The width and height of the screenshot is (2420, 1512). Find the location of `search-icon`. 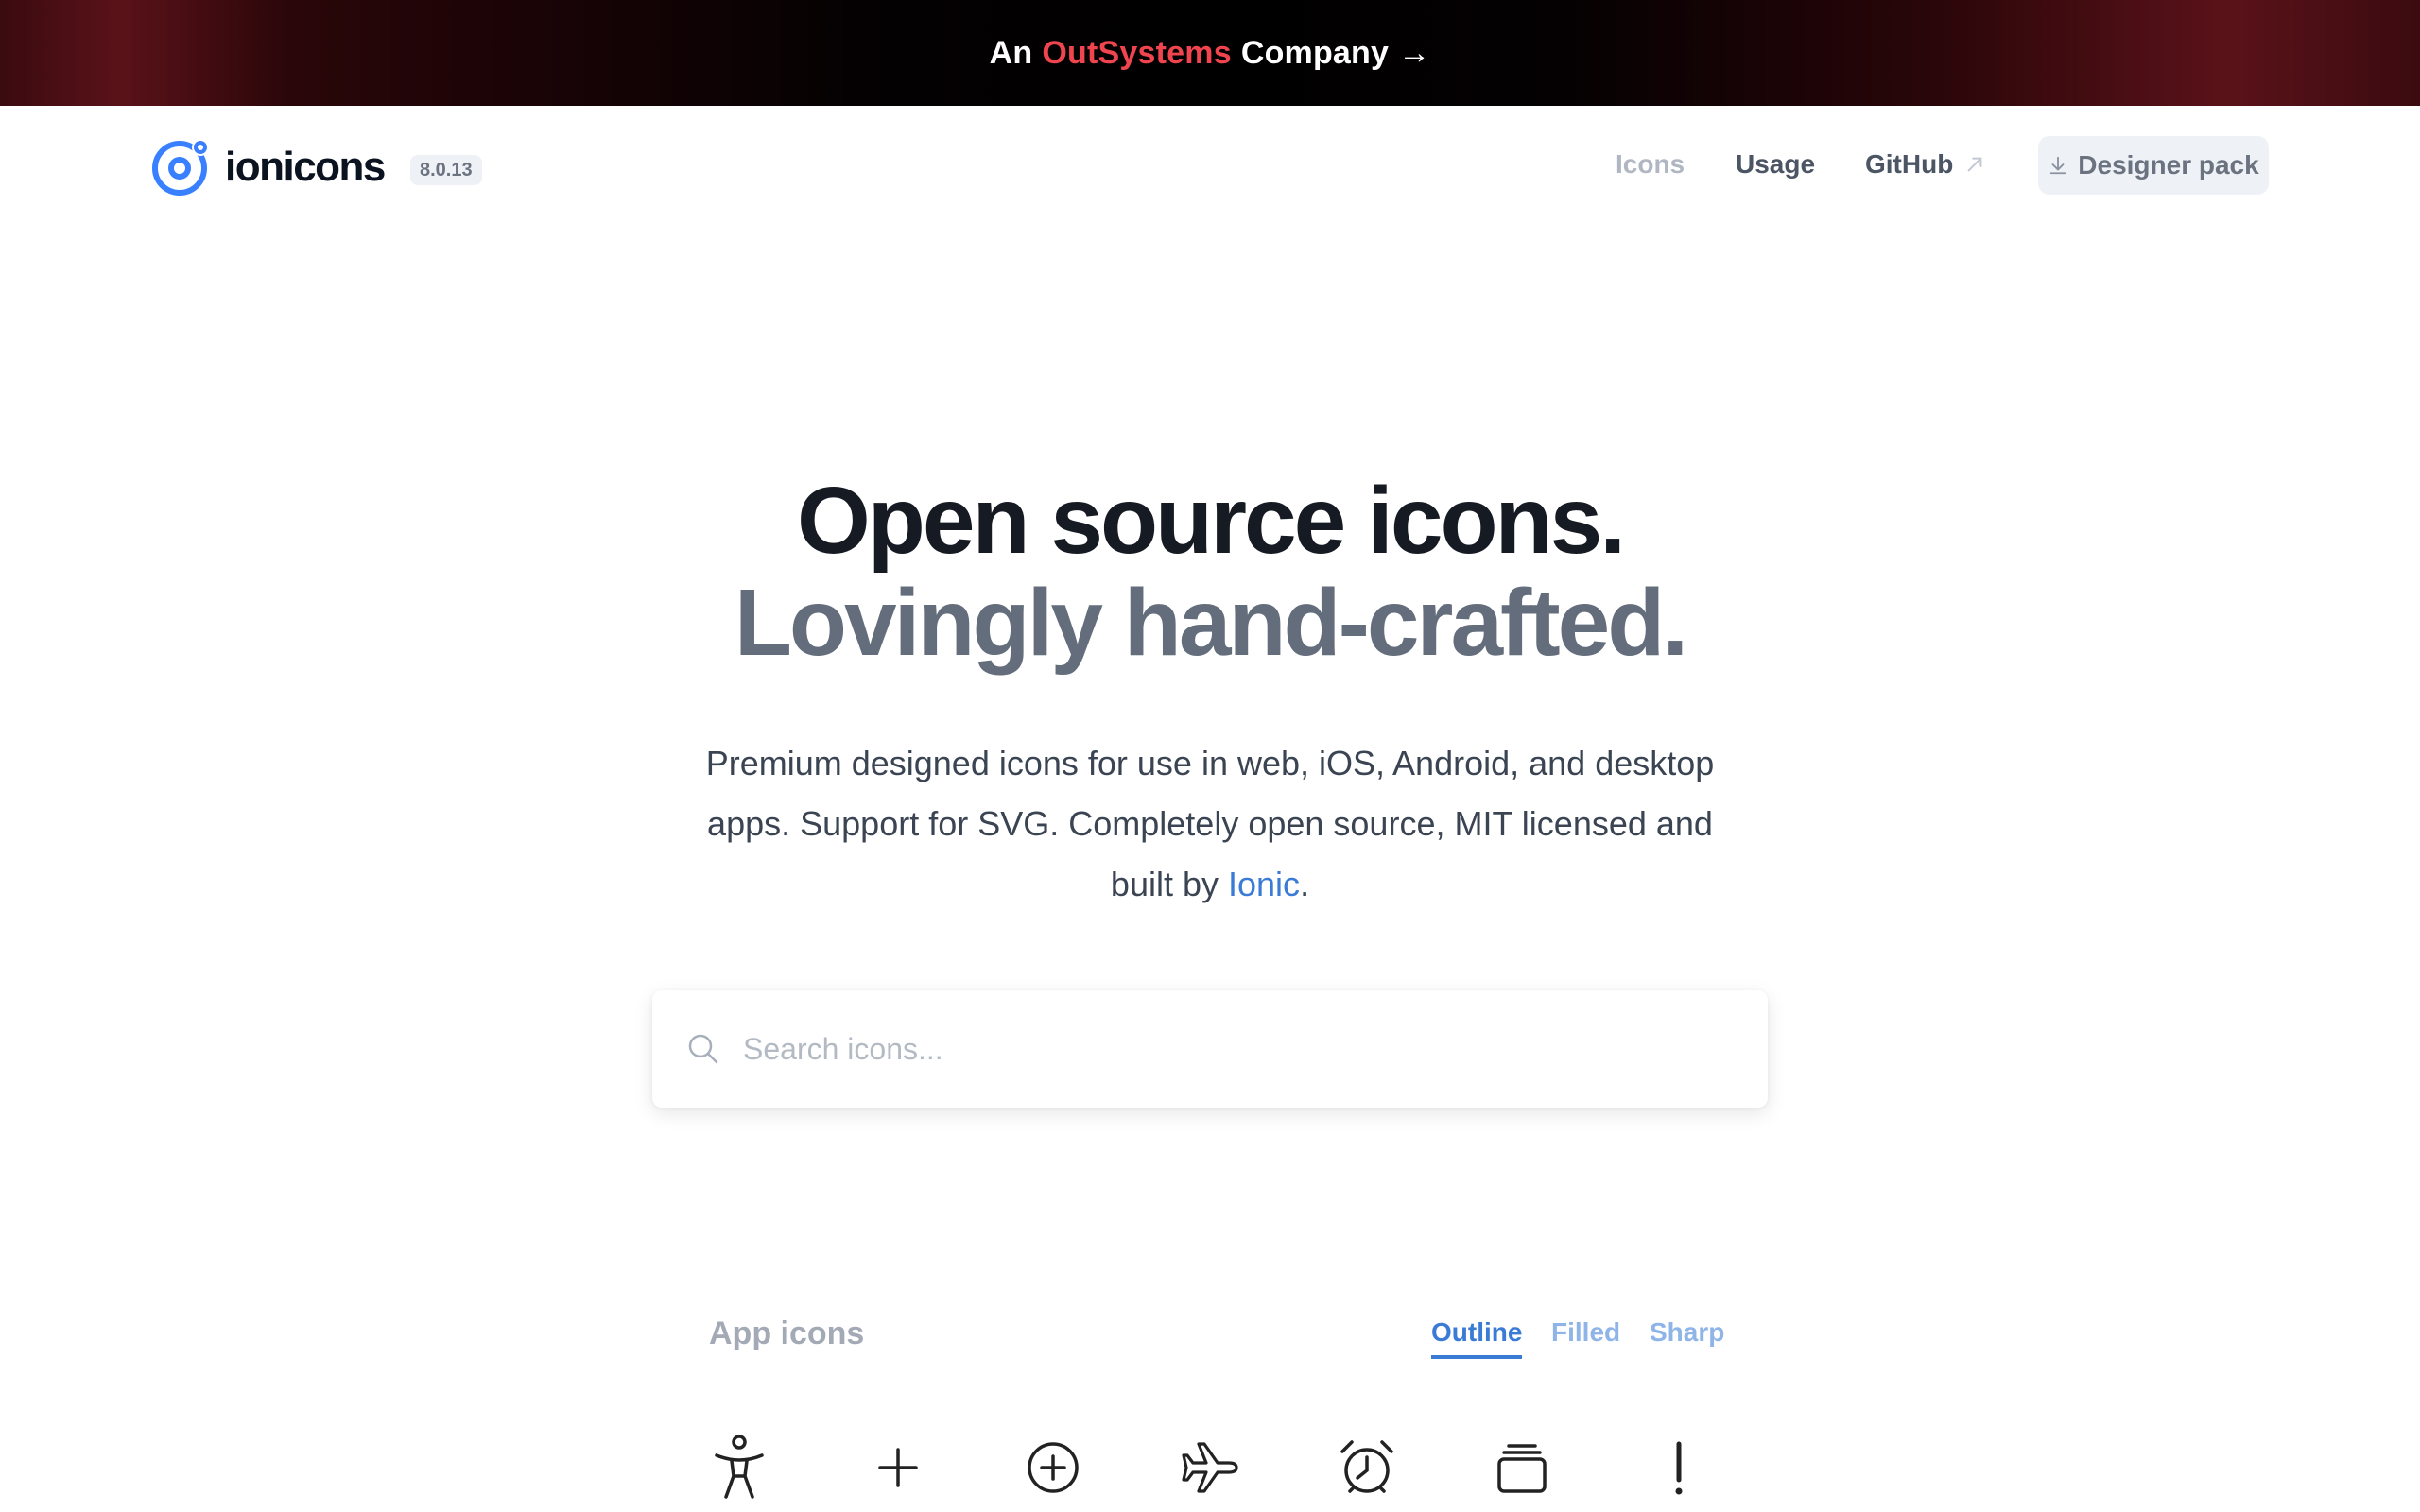

search-icon is located at coordinates (703, 1049).